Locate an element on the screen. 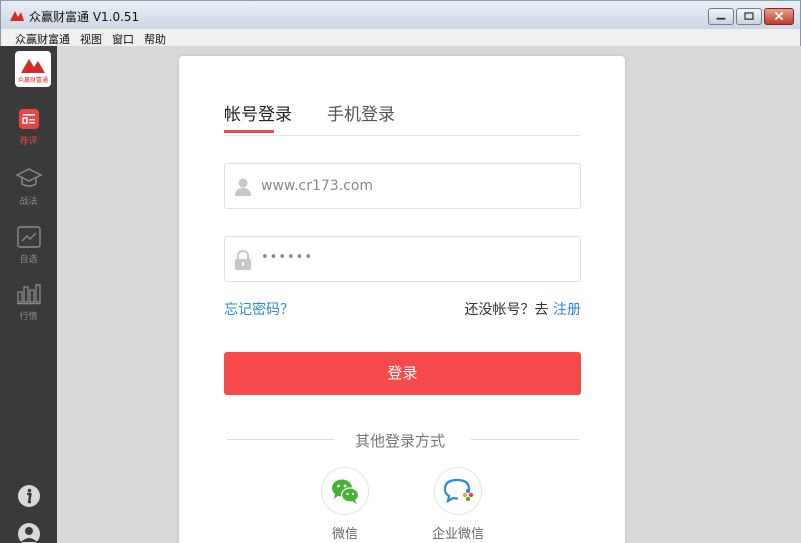 This screenshot has width=801, height=543. sidebar-item-label: 行情 is located at coordinates (28, 317).